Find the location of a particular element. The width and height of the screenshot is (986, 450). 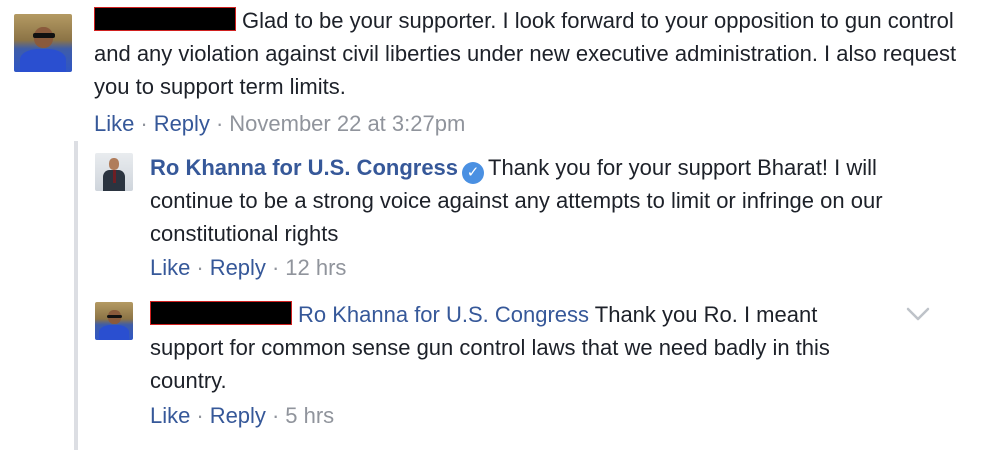

reply-thread-line is located at coordinates (76, 295).